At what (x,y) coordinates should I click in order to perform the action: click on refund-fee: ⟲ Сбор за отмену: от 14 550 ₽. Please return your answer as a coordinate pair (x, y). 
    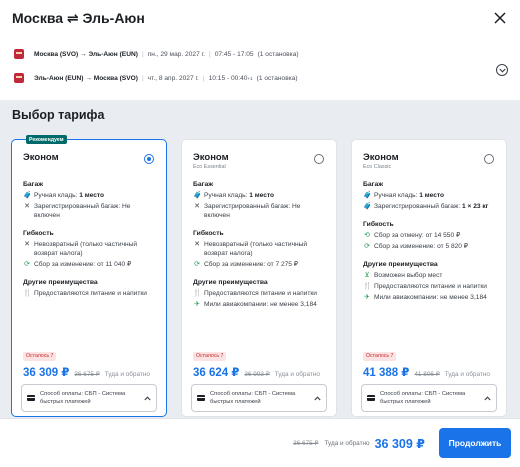
    Looking at the image, I should click on (412, 235).